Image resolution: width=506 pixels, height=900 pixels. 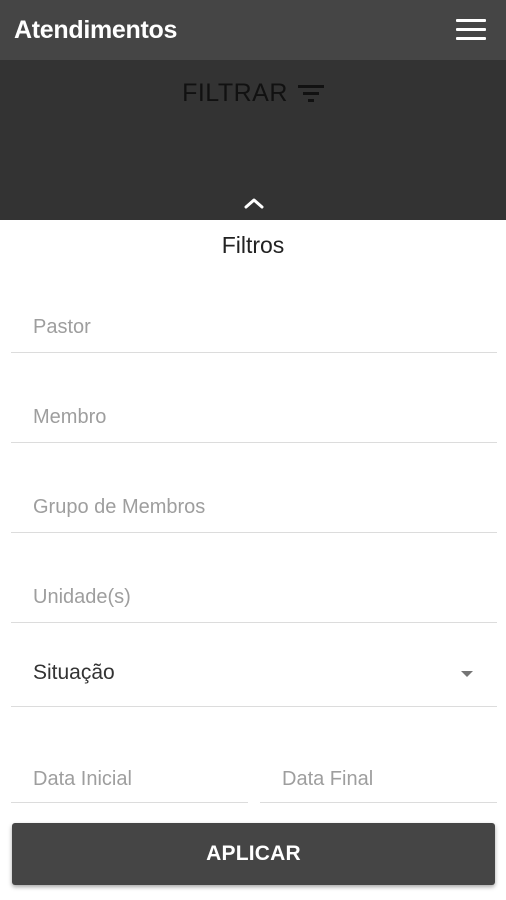 What do you see at coordinates (471, 30) in the screenshot?
I see `hamburger-menu-icon` at bounding box center [471, 30].